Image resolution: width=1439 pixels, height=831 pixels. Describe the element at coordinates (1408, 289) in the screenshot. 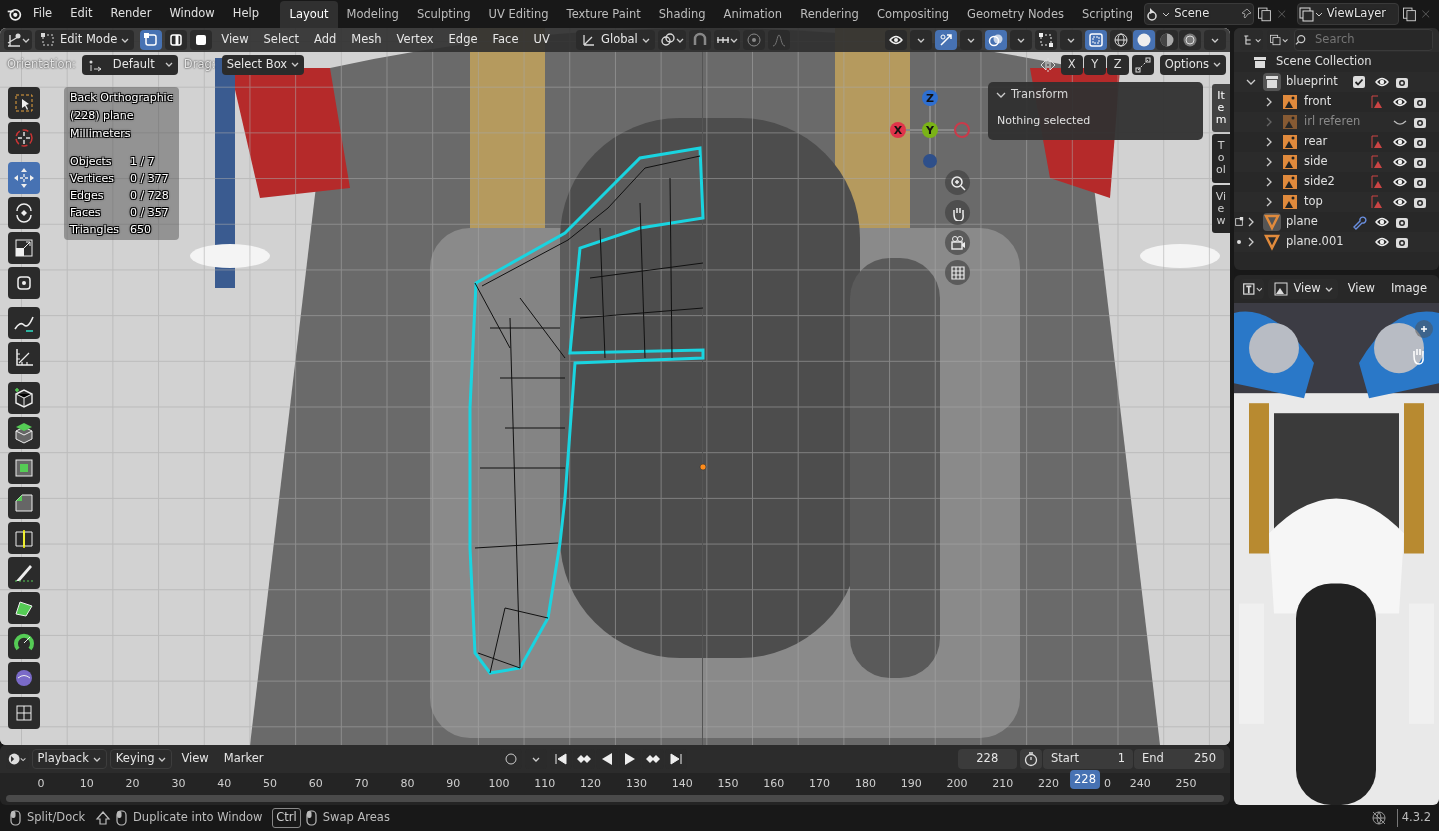

I see `menu-item: Image` at that location.